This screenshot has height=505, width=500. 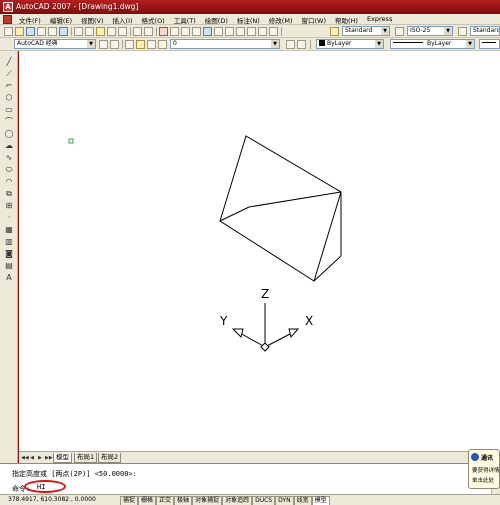 What do you see at coordinates (8, 31) in the screenshot?
I see `new-file-icon` at bounding box center [8, 31].